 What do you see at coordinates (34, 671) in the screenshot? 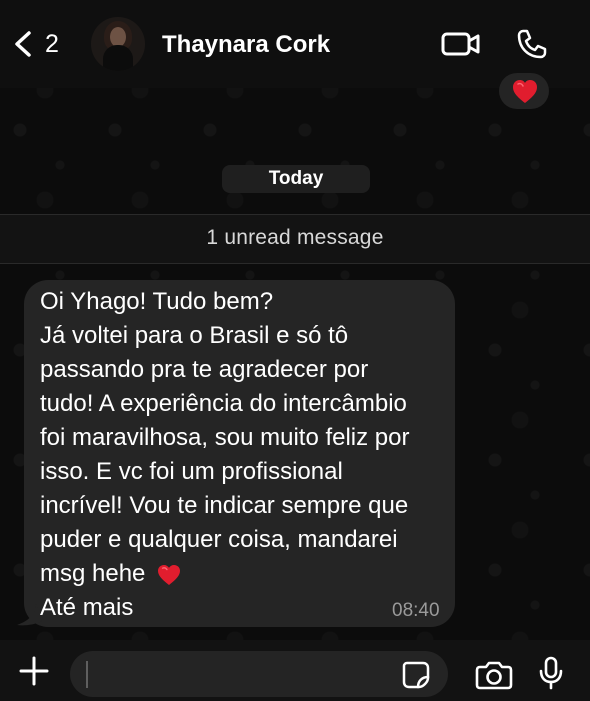
I see `plus-icon` at bounding box center [34, 671].